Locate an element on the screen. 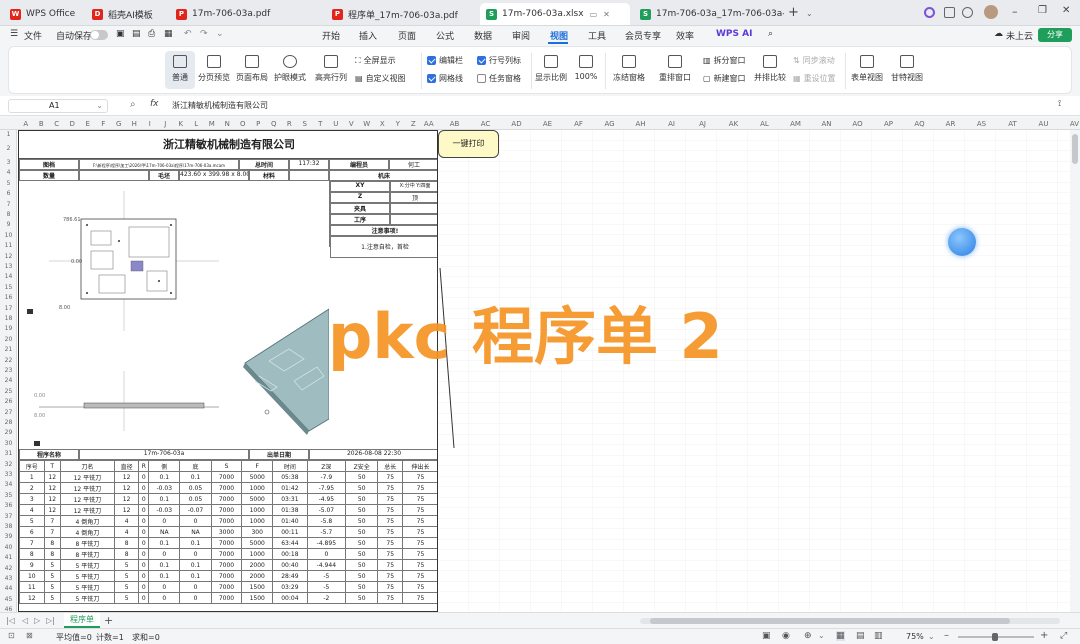  rearrange-window-button: 重排窗口 is located at coordinates (675, 69).